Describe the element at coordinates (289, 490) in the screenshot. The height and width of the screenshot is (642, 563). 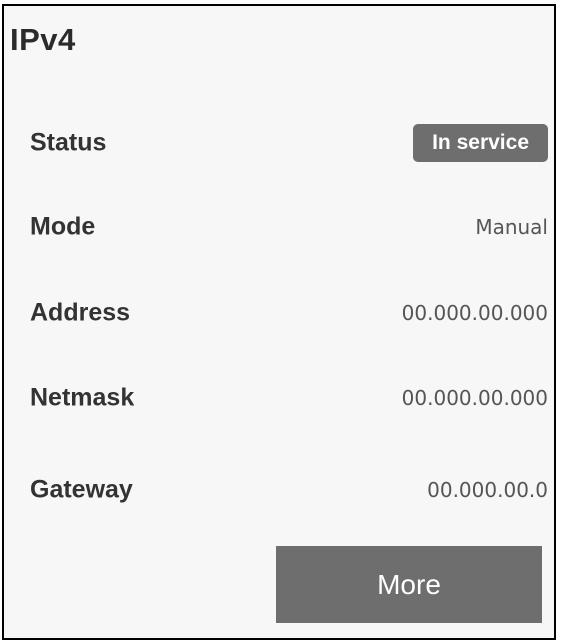
I see `gateway-row: Gateway 00.000.00.0` at that location.